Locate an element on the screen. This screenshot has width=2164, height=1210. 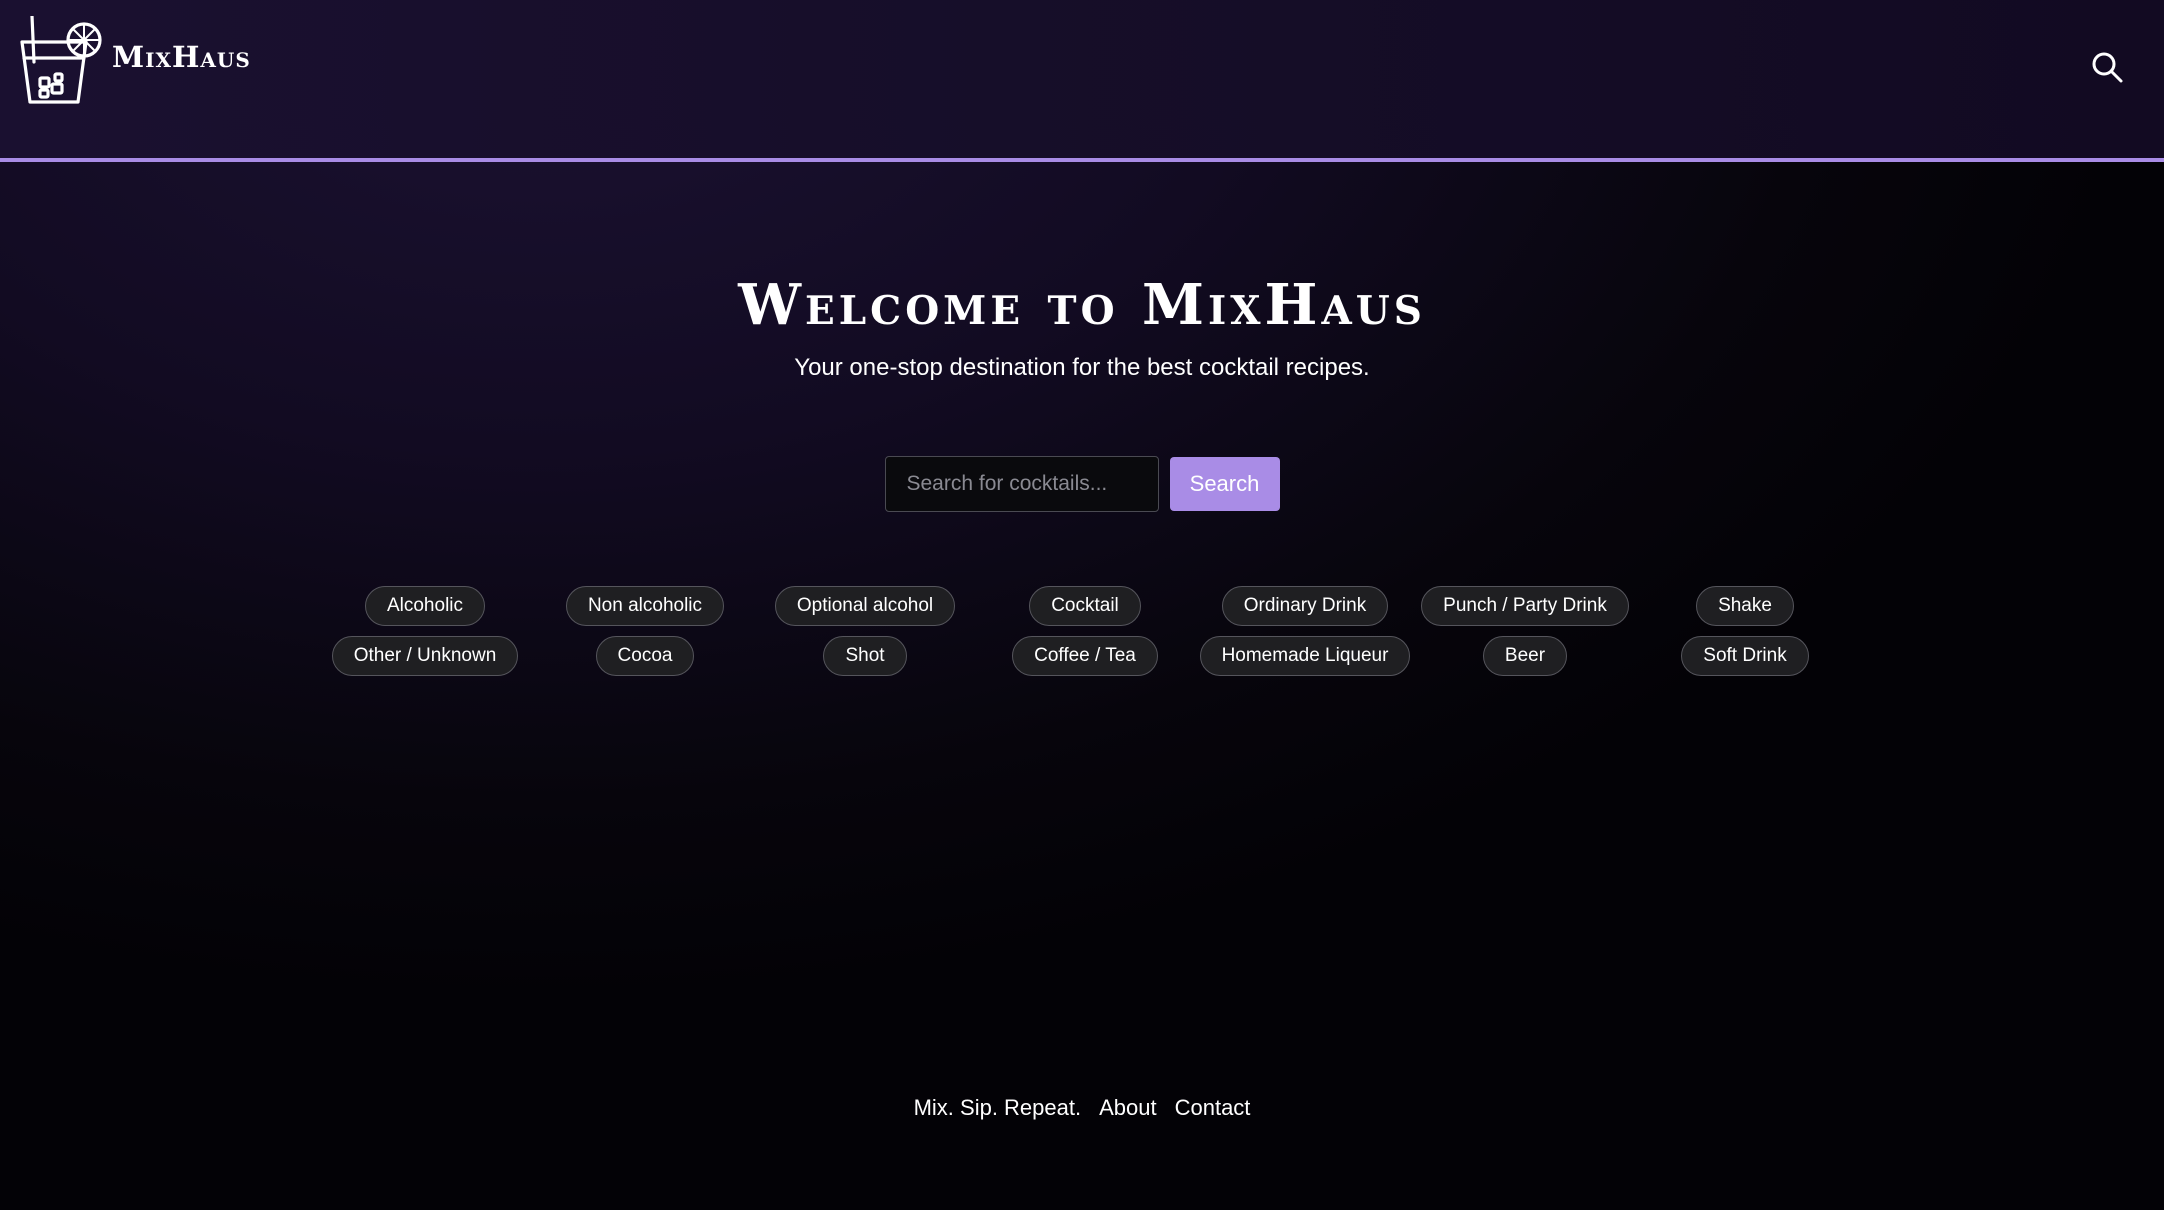
cocktail-glass-icon is located at coordinates (61, 60).